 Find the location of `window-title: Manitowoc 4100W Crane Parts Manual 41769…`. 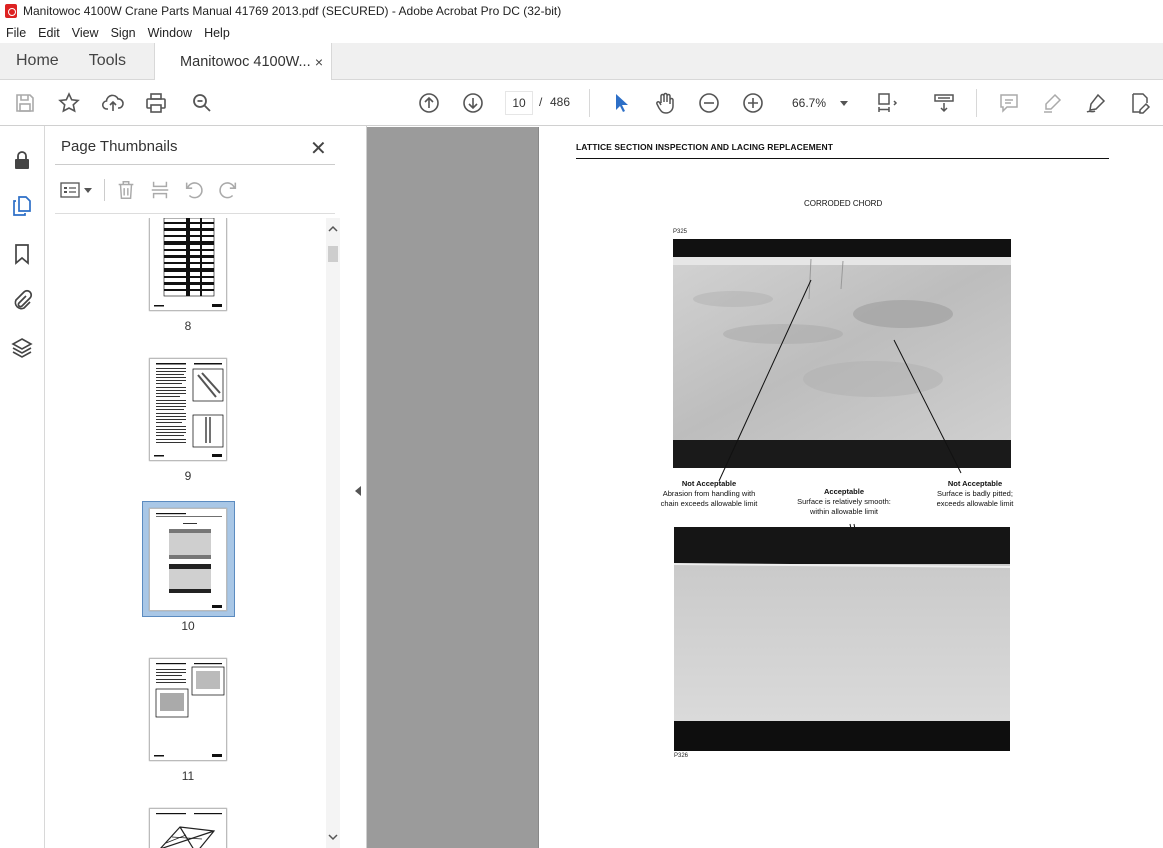

window-title: Manitowoc 4100W Crane Parts Manual 41769… is located at coordinates (292, 11).